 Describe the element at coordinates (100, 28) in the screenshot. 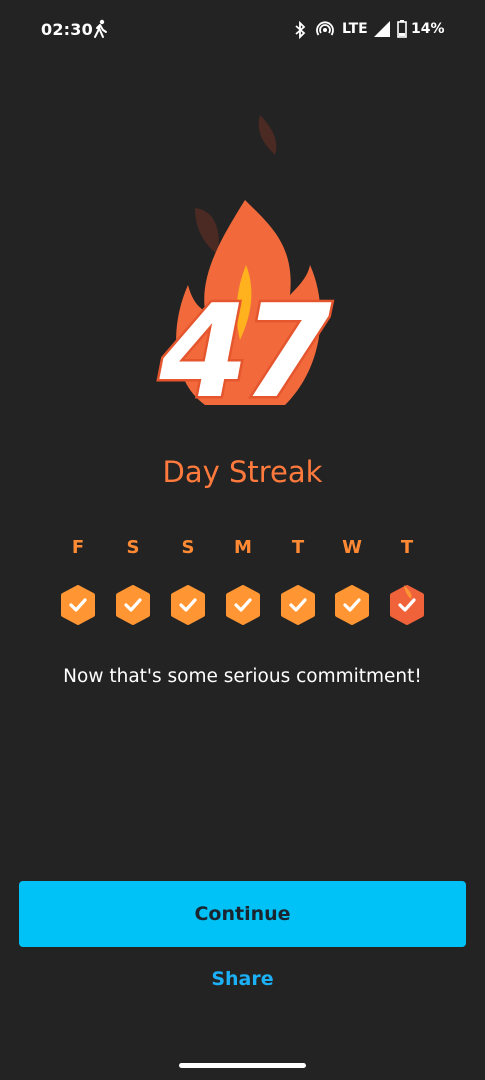

I see `walk-icon` at that location.